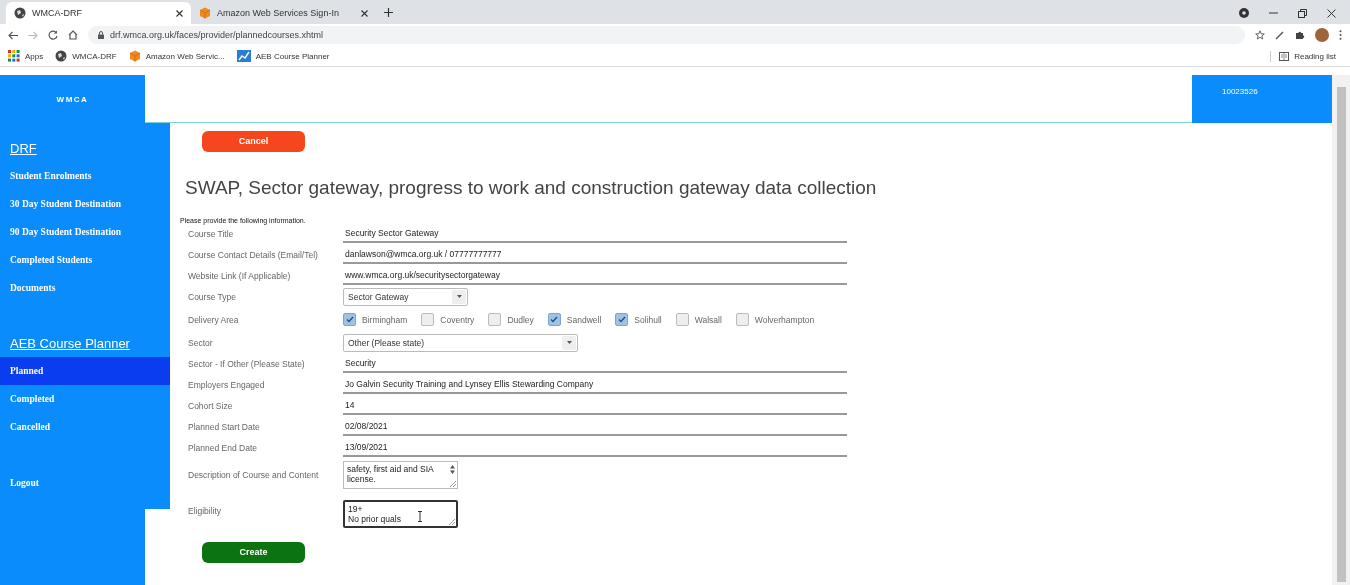 The image size is (1350, 585). I want to click on field-label: Cohort Size, so click(211, 406).